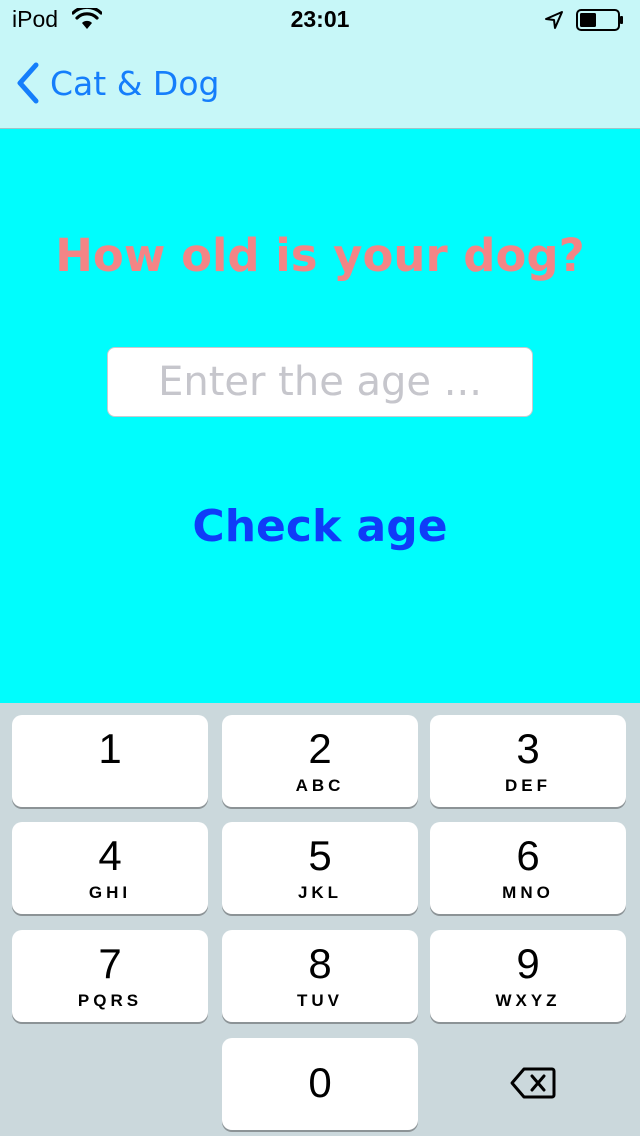 The width and height of the screenshot is (640, 1136). What do you see at coordinates (320, 748) in the screenshot?
I see `key-digit: 2` at bounding box center [320, 748].